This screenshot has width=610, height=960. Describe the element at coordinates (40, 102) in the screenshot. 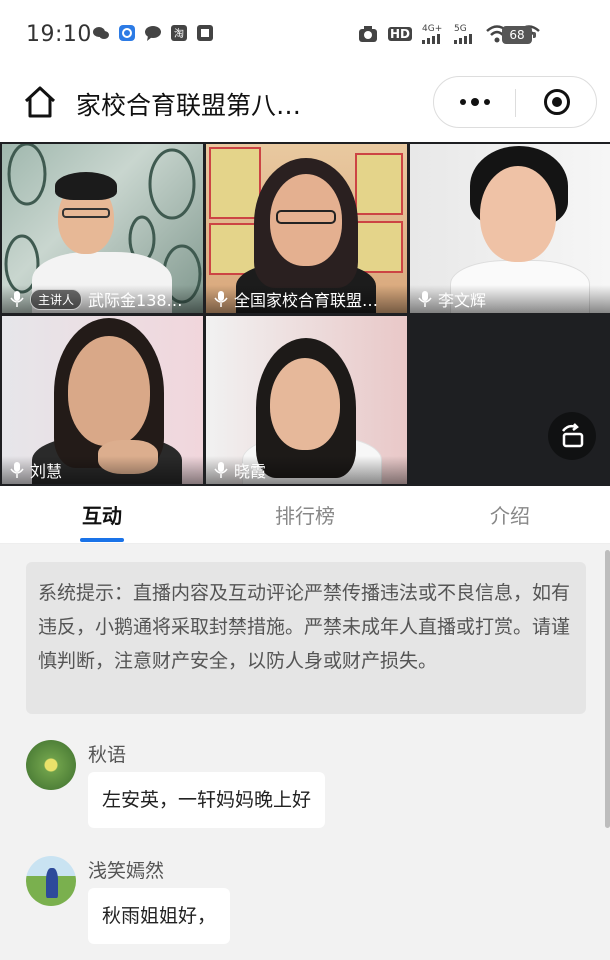

I see `home-icon` at that location.